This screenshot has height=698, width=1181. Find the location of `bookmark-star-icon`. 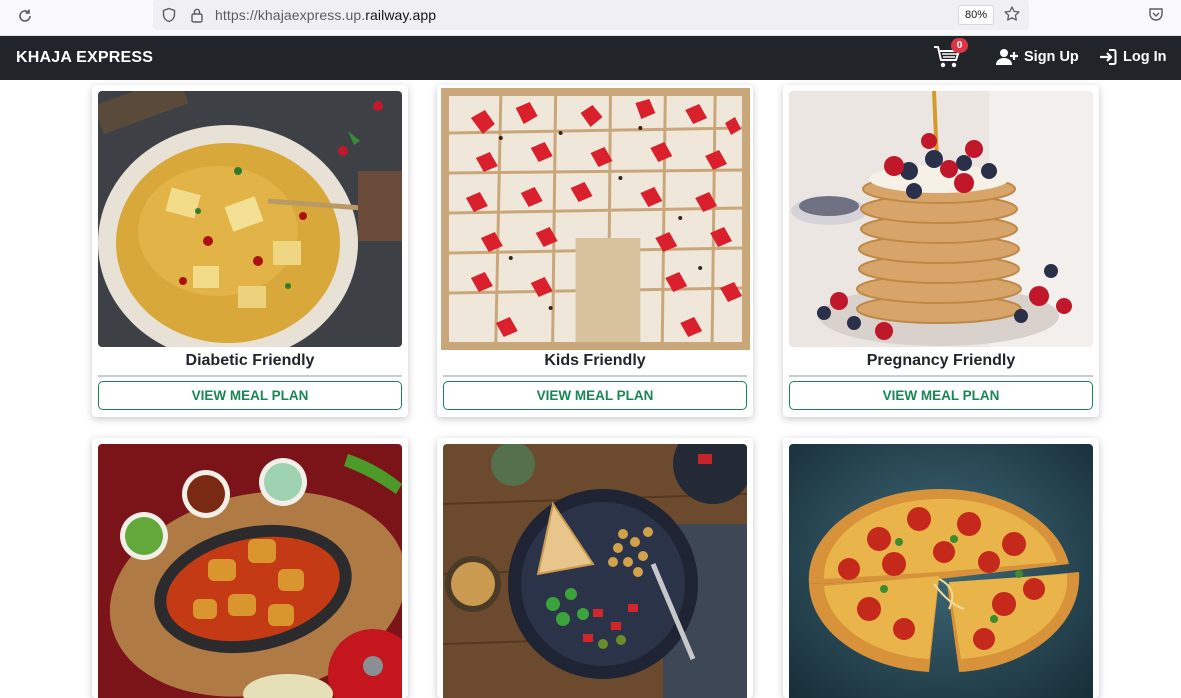

bookmark-star-icon is located at coordinates (1012, 16).